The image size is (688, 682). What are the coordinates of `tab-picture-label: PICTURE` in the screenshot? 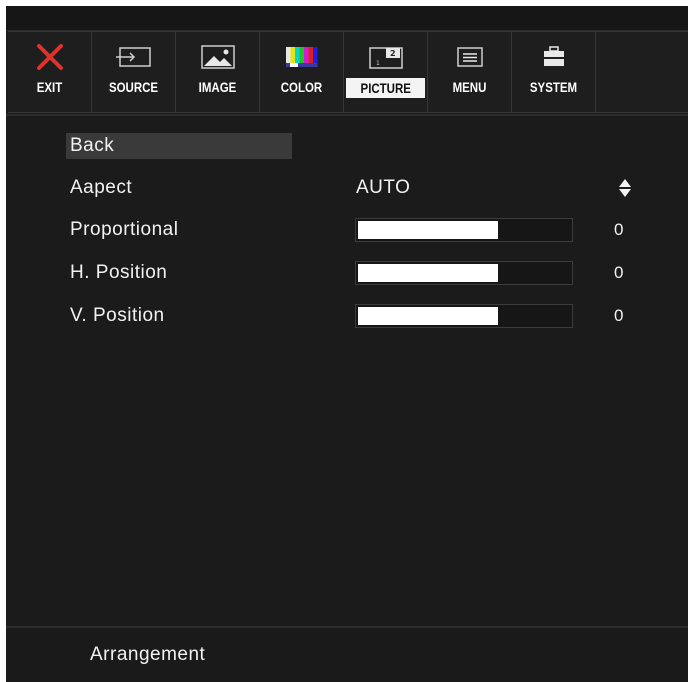 It's located at (385, 88).